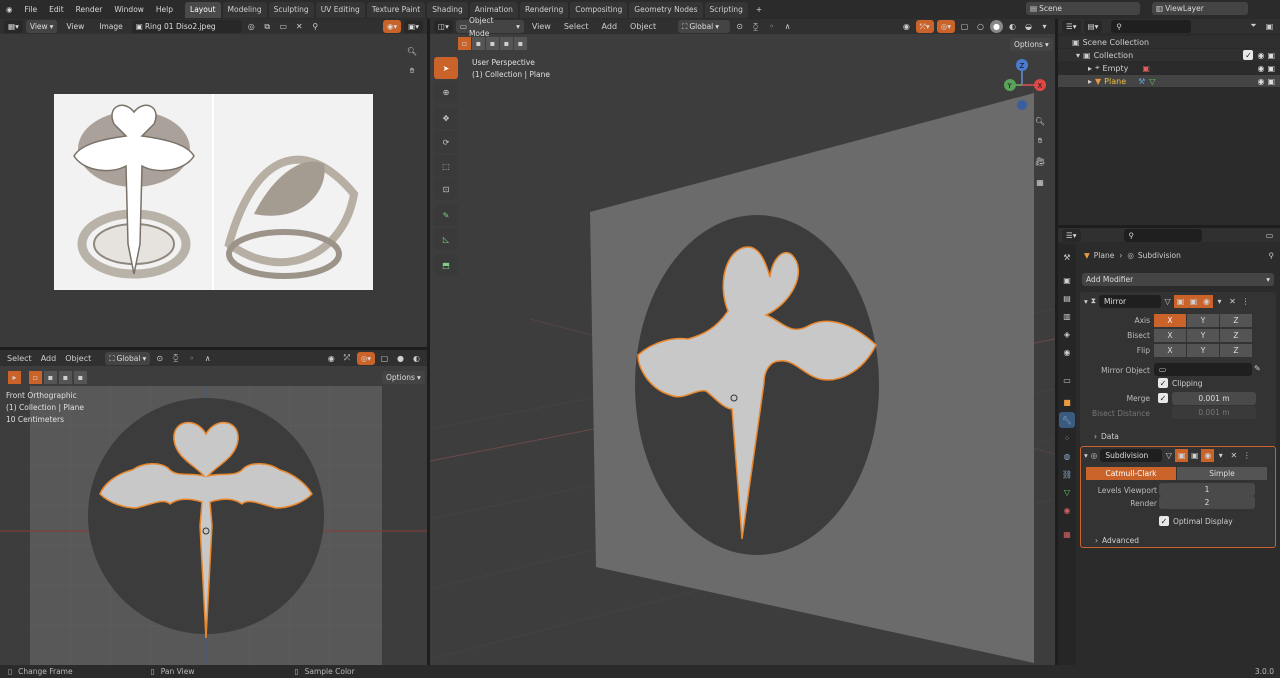 The image size is (1280, 678). Describe the element at coordinates (1044, 26) in the screenshot. I see `shading-dropdown-icon: ▾` at that location.